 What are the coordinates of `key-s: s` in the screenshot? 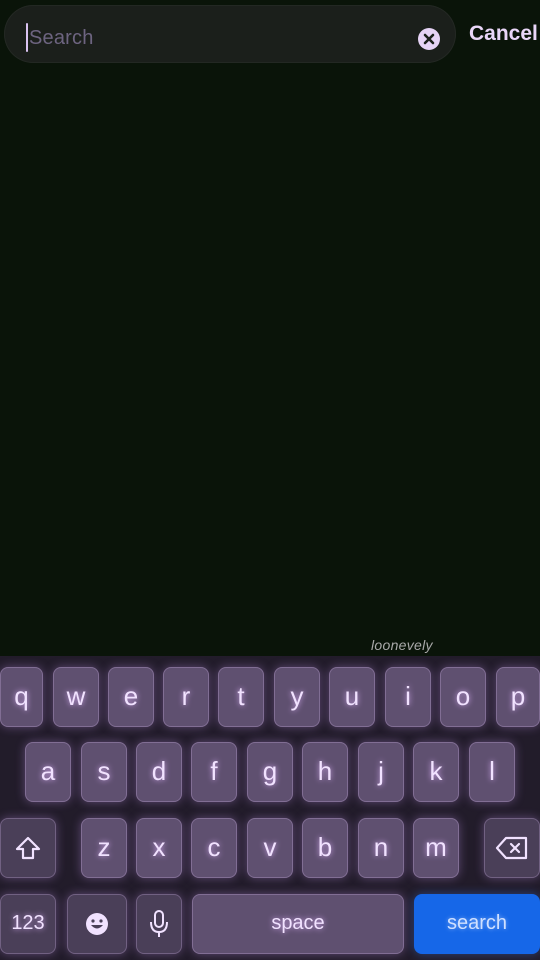 It's located at (104, 772).